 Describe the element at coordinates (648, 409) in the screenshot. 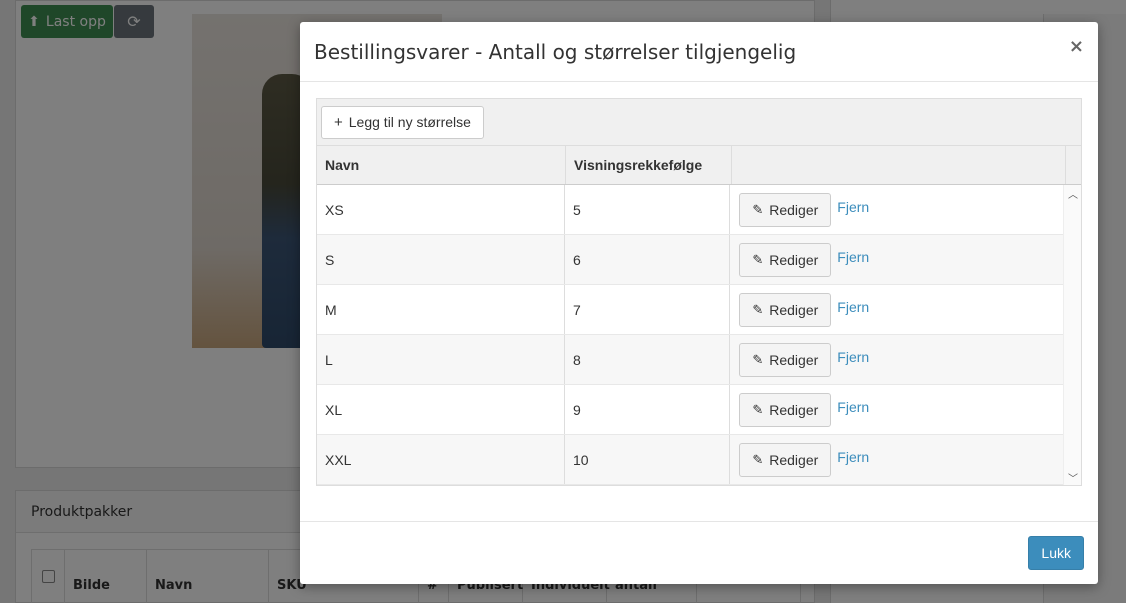

I see `size-order-cell: 9` at that location.